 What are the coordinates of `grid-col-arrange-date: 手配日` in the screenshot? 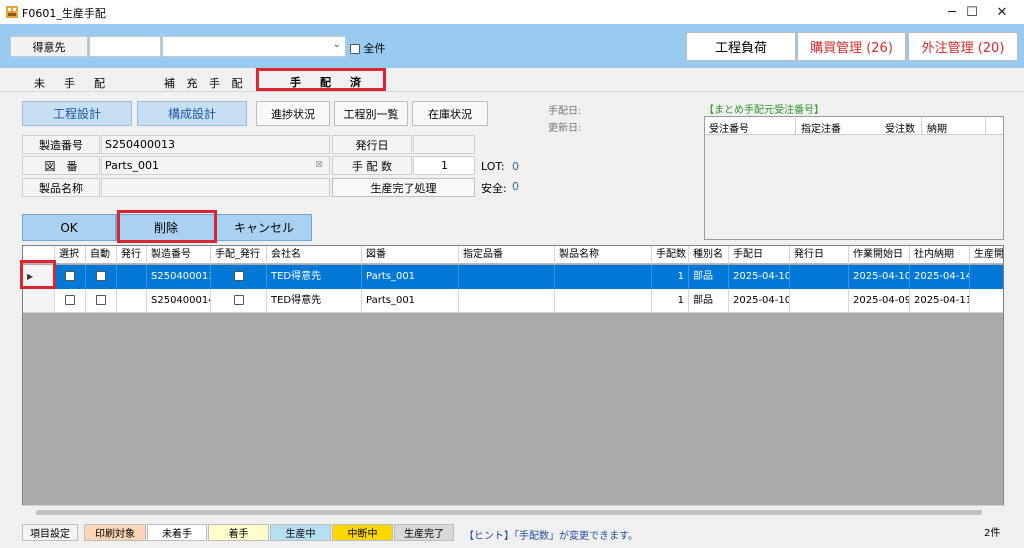 It's located at (759, 255).